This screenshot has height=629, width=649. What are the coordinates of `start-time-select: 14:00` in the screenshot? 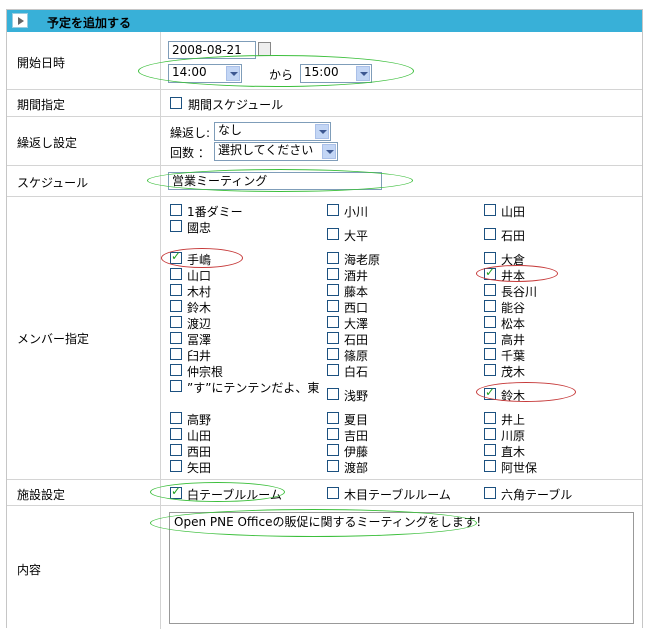 It's located at (205, 73).